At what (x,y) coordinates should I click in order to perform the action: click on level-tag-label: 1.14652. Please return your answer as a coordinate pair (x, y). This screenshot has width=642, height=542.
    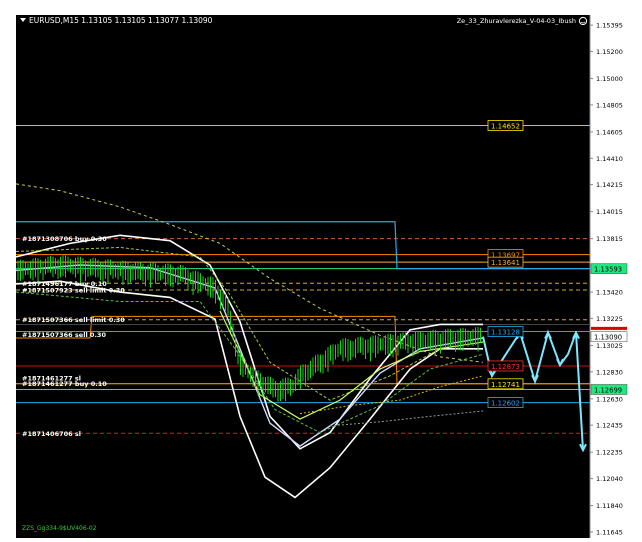
    Looking at the image, I should click on (505, 127).